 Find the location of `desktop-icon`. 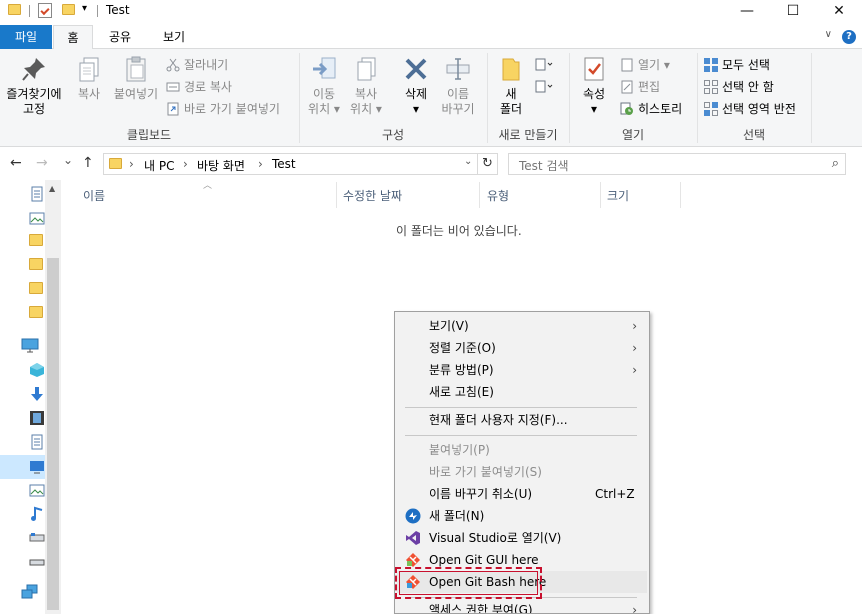

desktop-icon is located at coordinates (37, 467).